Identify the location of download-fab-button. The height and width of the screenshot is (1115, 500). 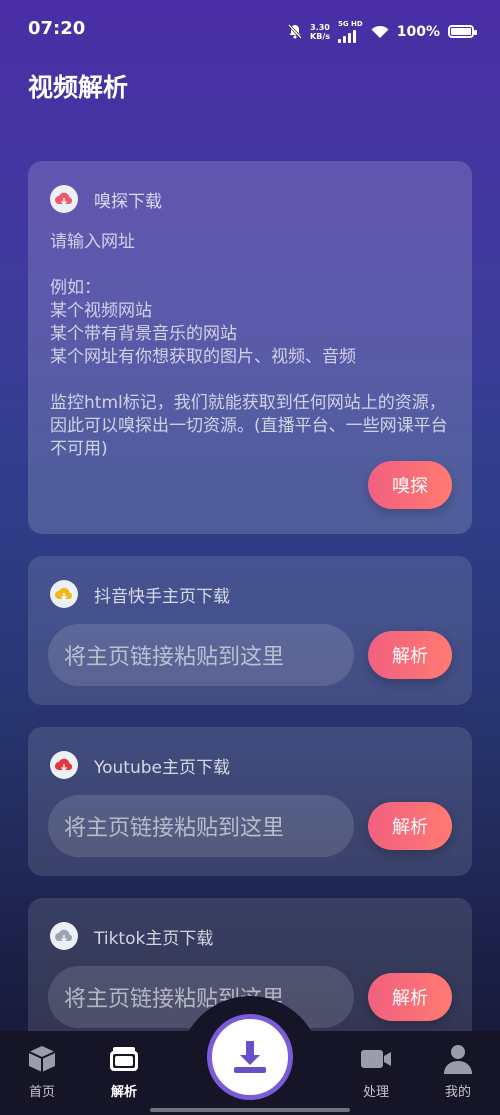
(250, 1057).